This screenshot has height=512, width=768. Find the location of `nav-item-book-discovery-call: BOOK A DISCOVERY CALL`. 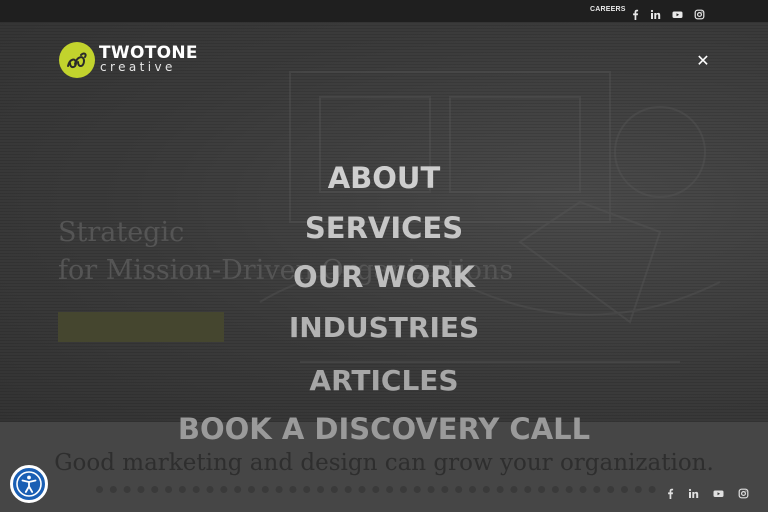

nav-item-book-discovery-call: BOOK A DISCOVERY CALL is located at coordinates (384, 429).